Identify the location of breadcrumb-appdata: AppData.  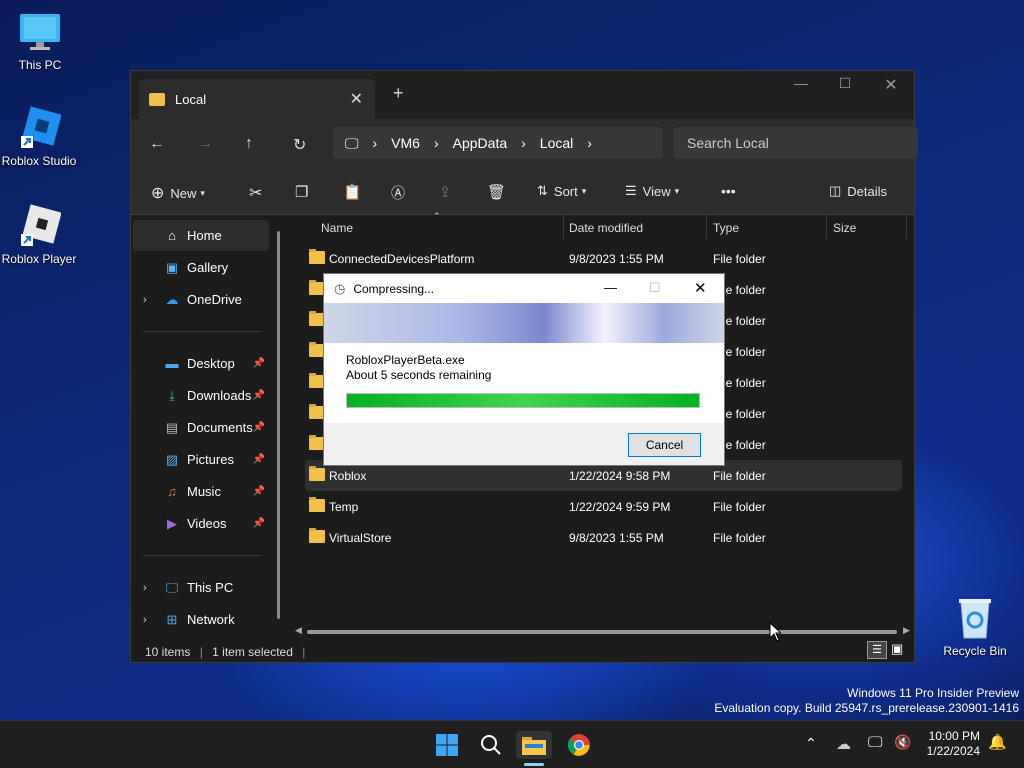
(480, 143).